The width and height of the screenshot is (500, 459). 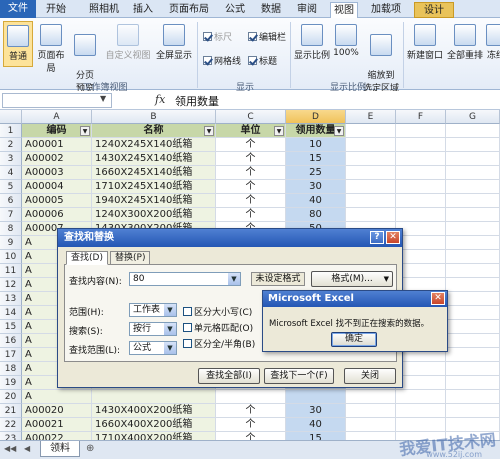 What do you see at coordinates (11, 201) in the screenshot?
I see `row-header: 6` at bounding box center [11, 201].